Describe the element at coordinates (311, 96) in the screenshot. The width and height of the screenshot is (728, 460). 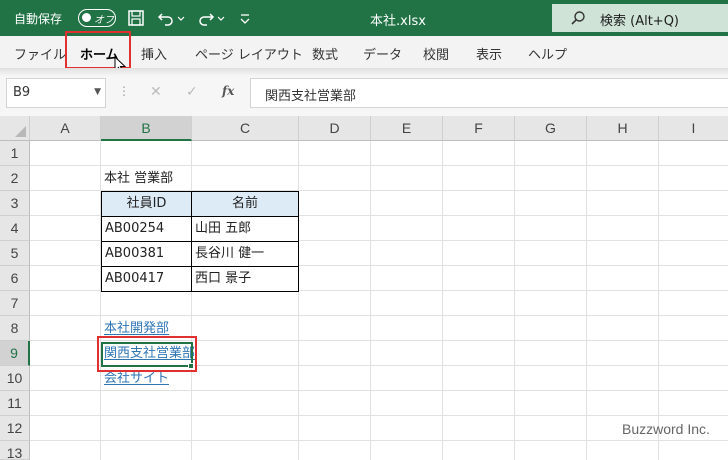
I see `formula-text: 関西支社営業部` at that location.